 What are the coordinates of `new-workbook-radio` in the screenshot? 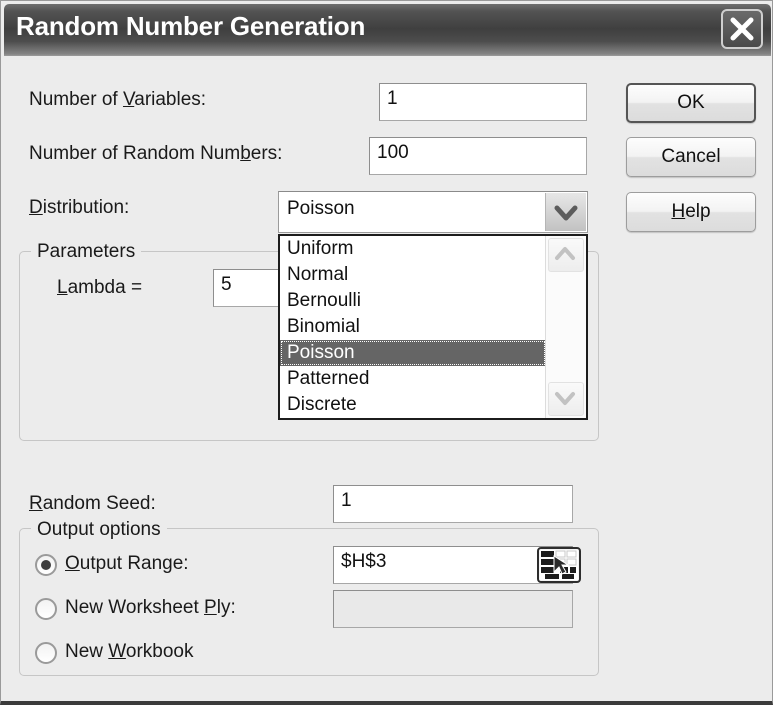 It's located at (46, 653).